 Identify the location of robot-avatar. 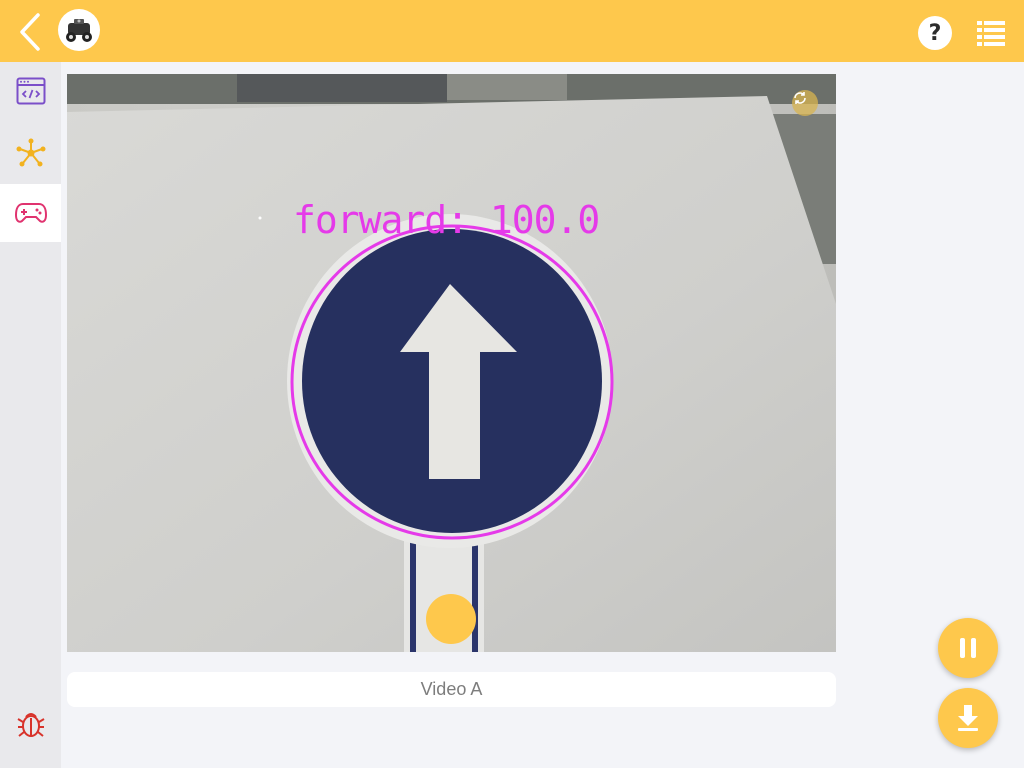
(79, 30).